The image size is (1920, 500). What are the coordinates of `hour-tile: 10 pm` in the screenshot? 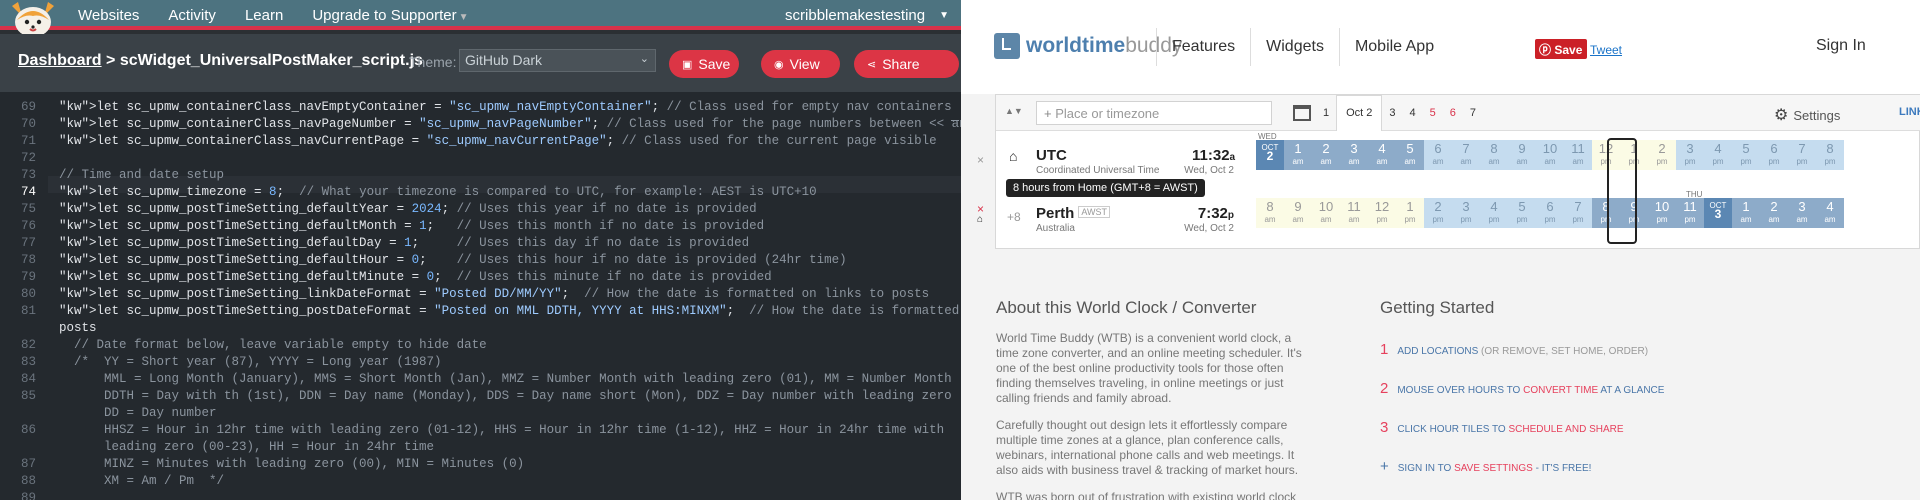 It's located at (1662, 213).